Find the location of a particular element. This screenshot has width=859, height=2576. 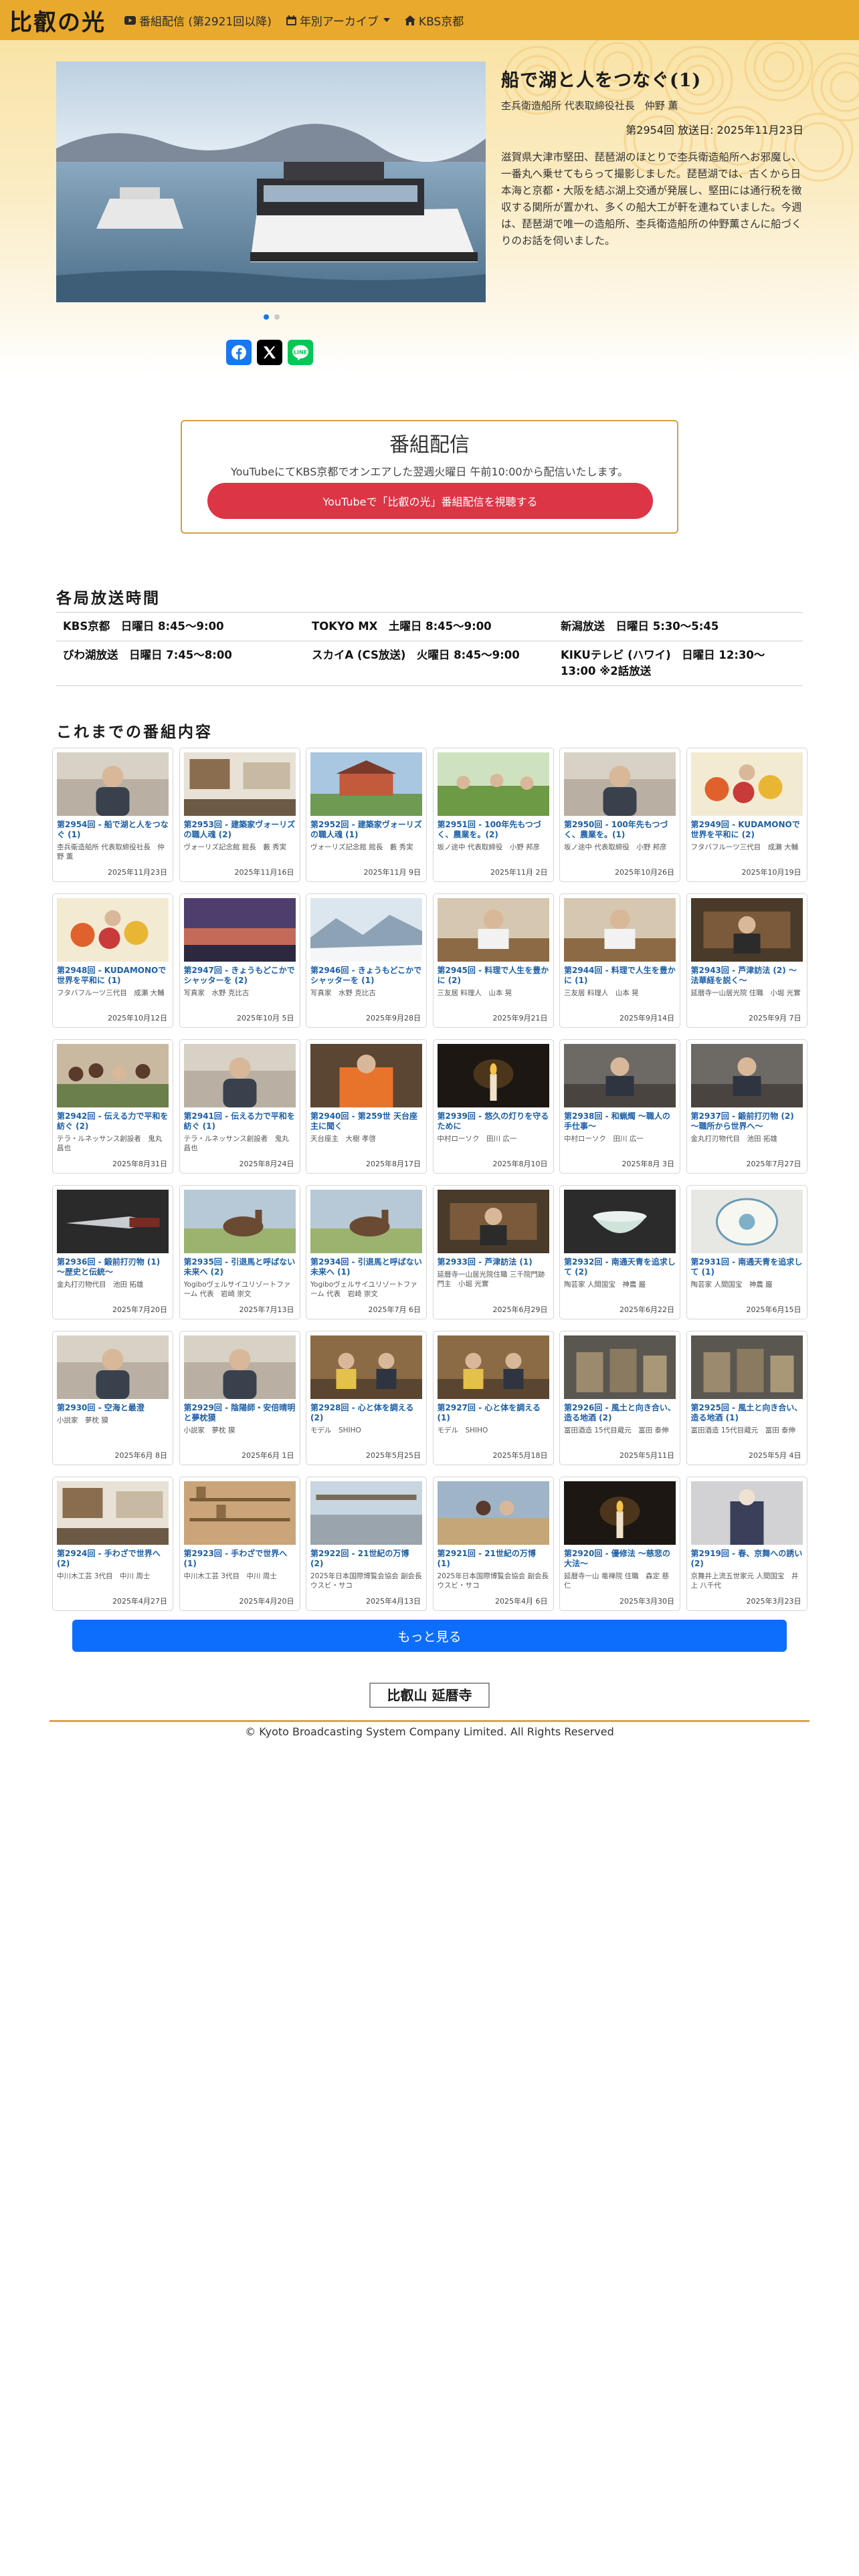

nav-link-kbs: KBS京都 is located at coordinates (434, 20).